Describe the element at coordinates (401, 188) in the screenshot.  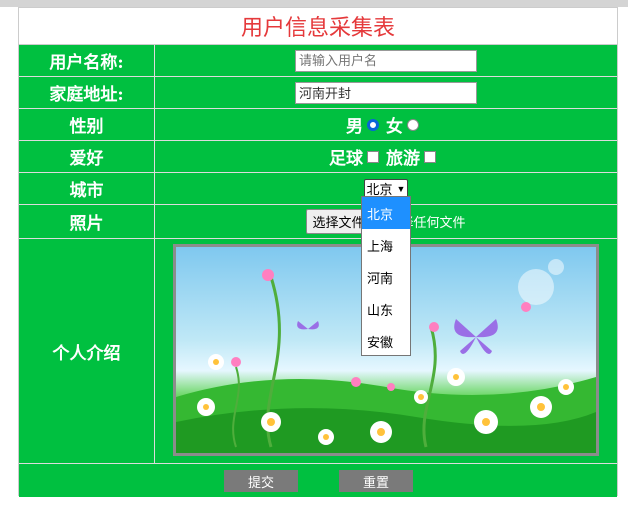
I see `chevron-down-icon: ▼` at that location.